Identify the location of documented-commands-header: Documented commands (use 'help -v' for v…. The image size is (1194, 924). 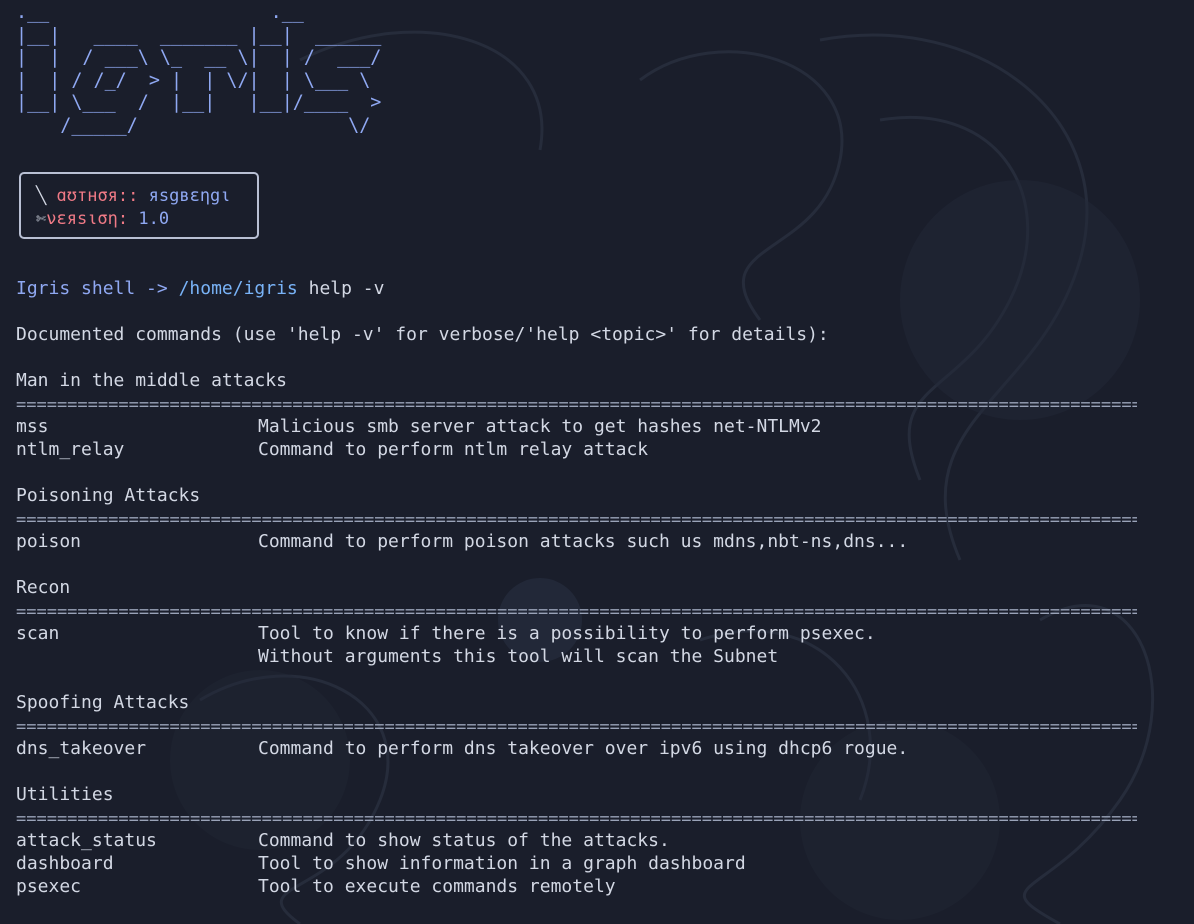
(422, 334).